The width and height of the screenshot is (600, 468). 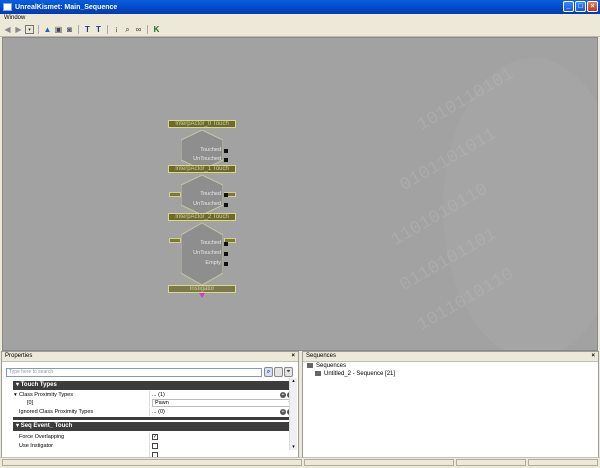 I want to click on output-label: Empty, so click(x=213, y=263).